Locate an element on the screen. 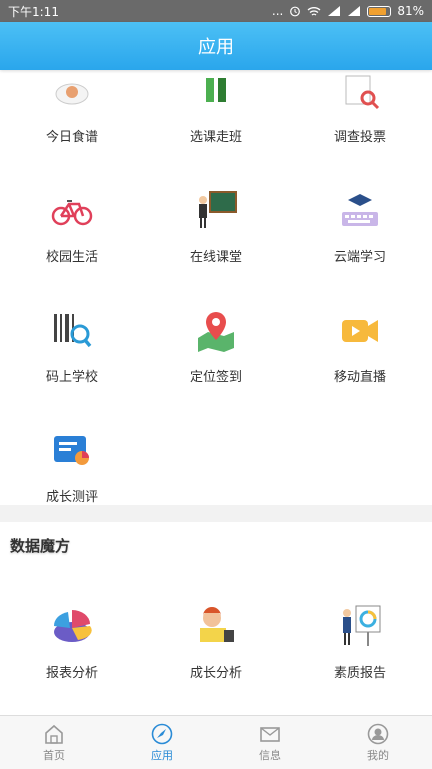 This screenshot has height=769, width=432. app-item: 今日食谱 is located at coordinates (72, 113).